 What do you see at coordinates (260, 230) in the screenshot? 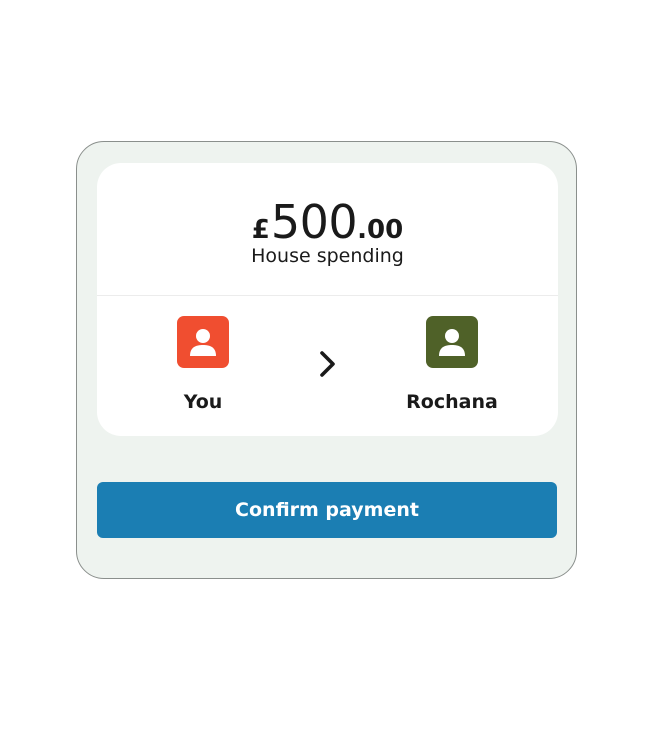
I see `currency-symbol: £` at bounding box center [260, 230].